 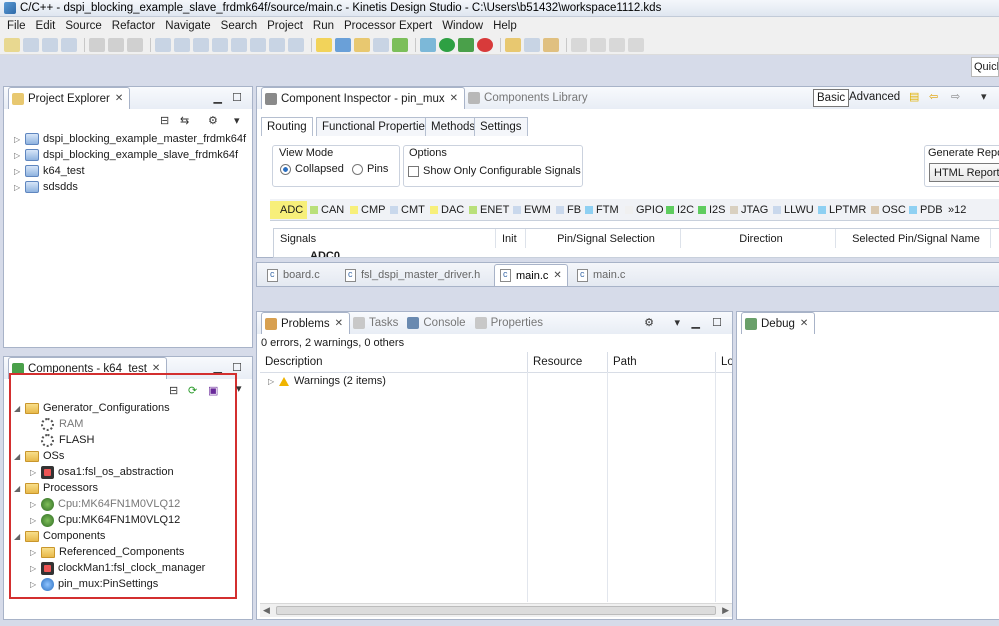 I want to click on signal-tab-cmp: CMP, so click(x=367, y=210).